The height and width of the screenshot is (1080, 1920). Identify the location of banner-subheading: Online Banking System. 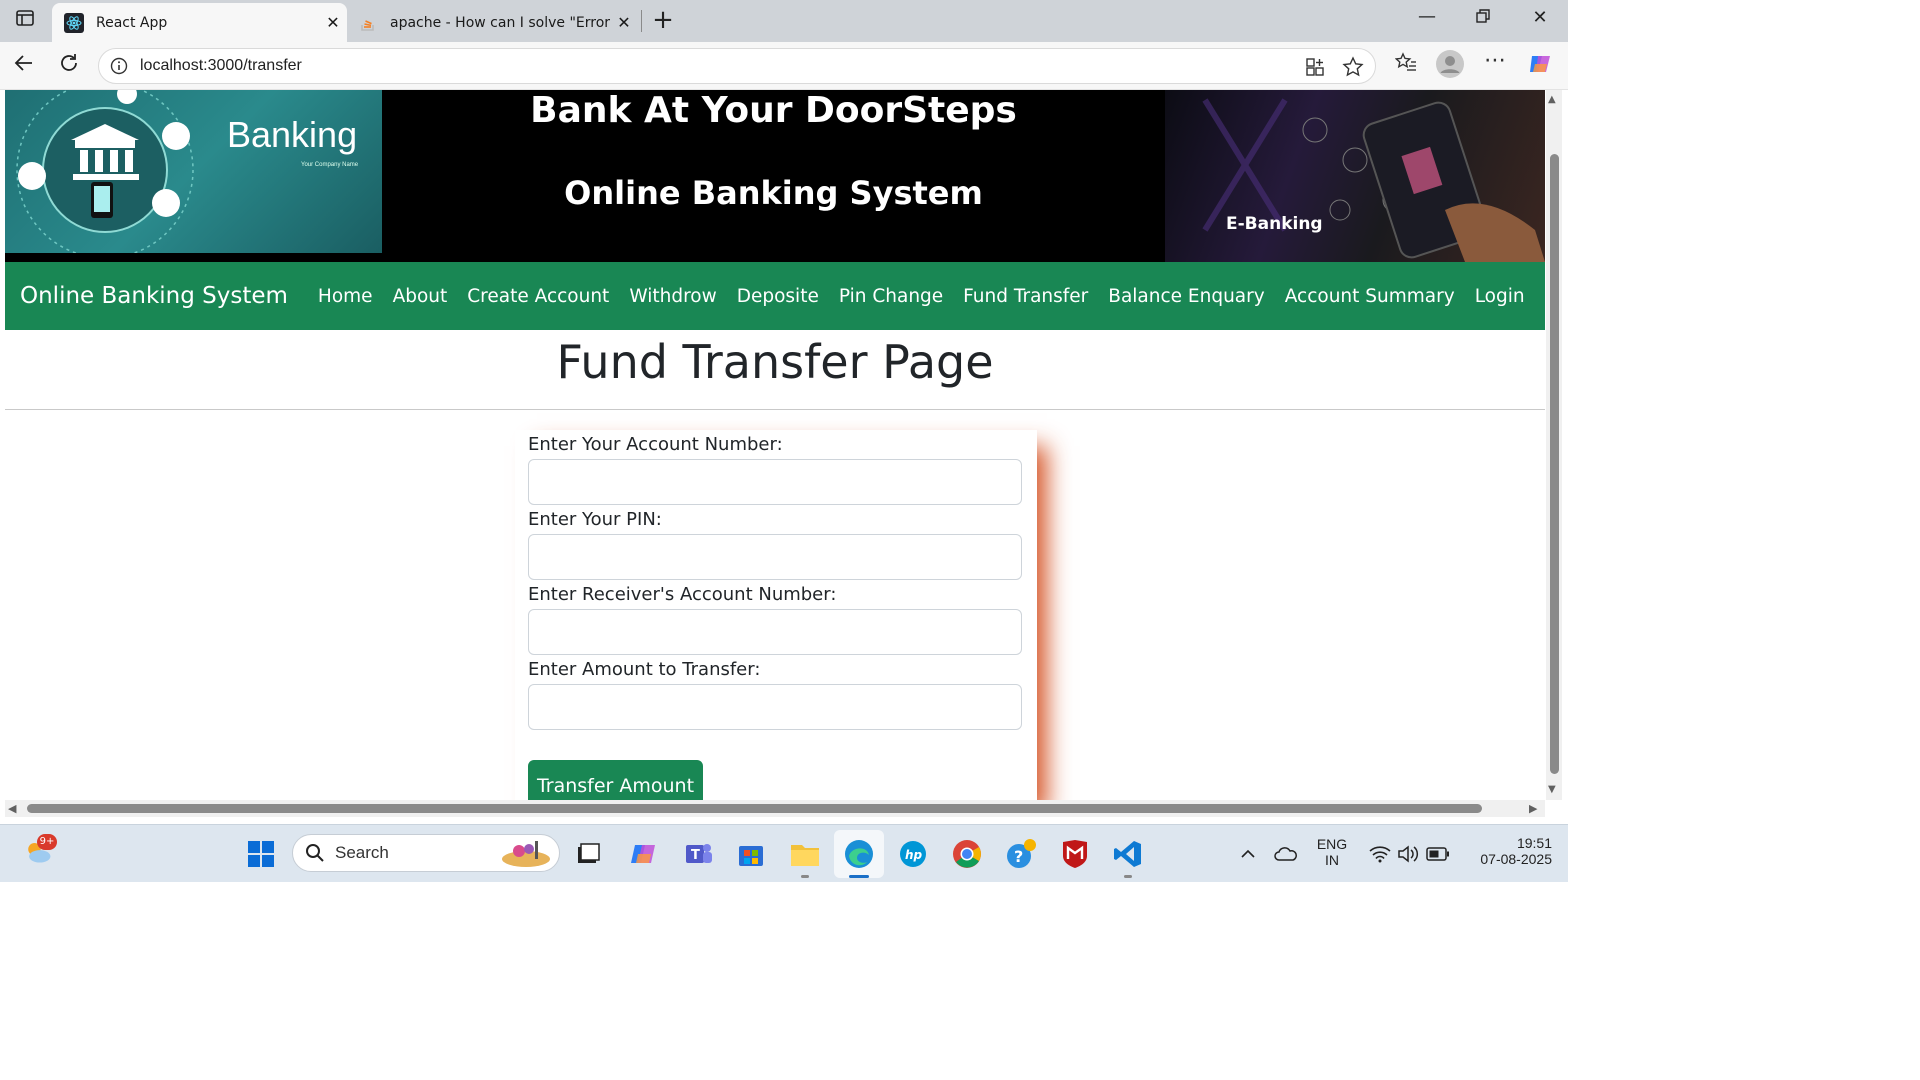
(773, 193).